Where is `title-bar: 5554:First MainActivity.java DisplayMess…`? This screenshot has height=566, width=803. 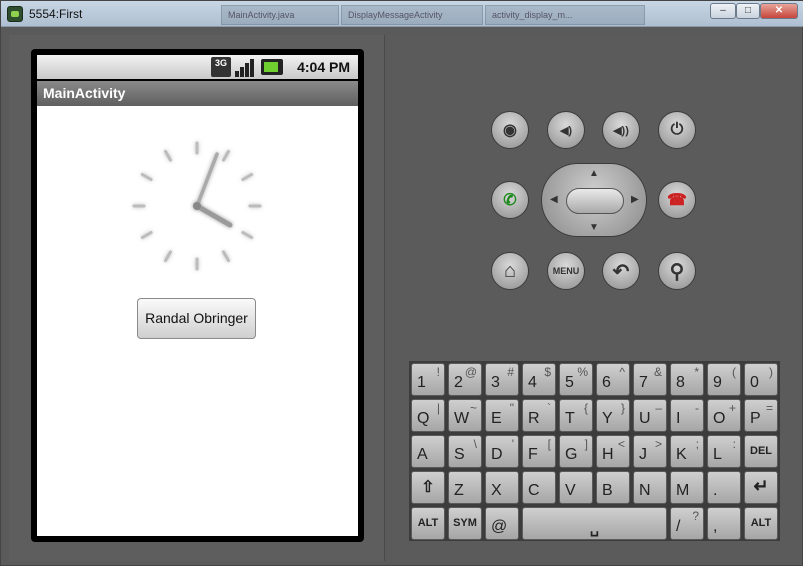
title-bar: 5554:First MainActivity.java DisplayMess… is located at coordinates (402, 14).